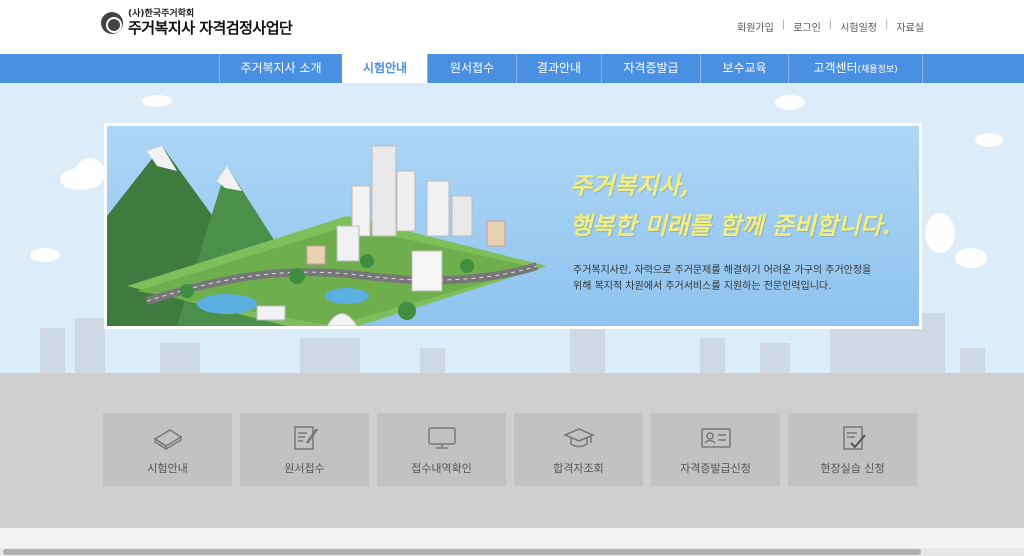  I want to click on graduation-cap-icon, so click(578, 438).